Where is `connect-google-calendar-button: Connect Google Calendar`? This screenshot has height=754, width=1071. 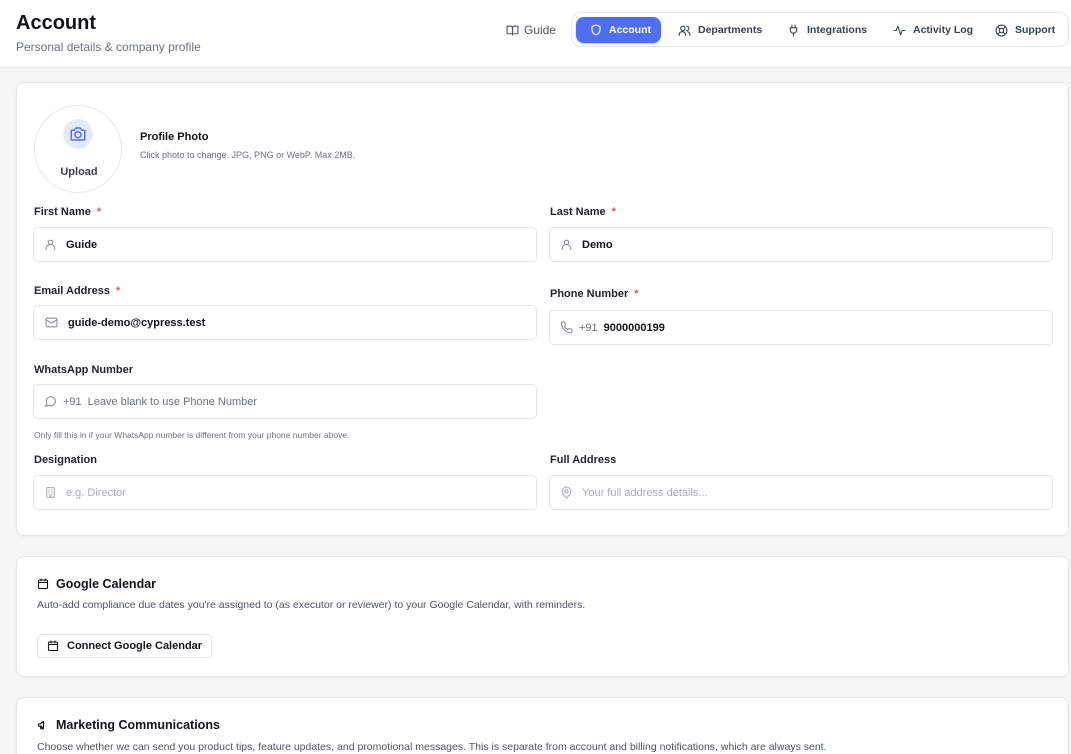
connect-google-calendar-button: Connect Google Calendar is located at coordinates (124, 646).